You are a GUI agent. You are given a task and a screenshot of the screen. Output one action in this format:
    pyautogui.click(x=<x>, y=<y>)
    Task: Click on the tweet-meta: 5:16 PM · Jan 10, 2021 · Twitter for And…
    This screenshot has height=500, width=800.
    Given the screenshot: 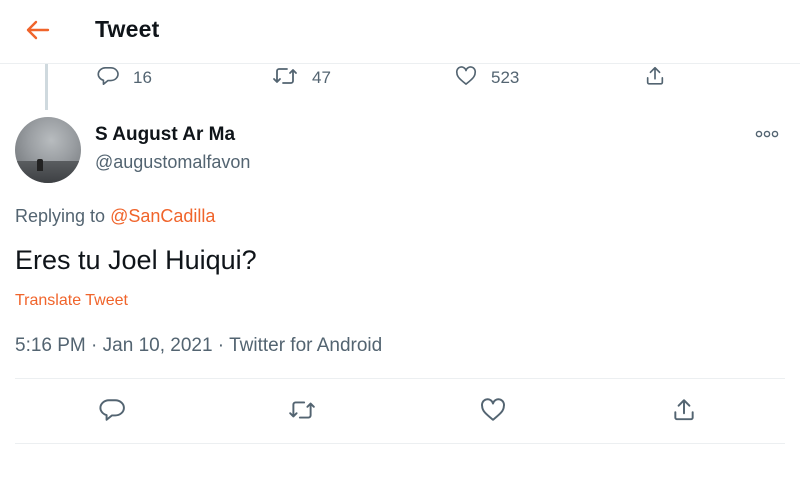 What is the action you would take?
    pyautogui.click(x=198, y=346)
    